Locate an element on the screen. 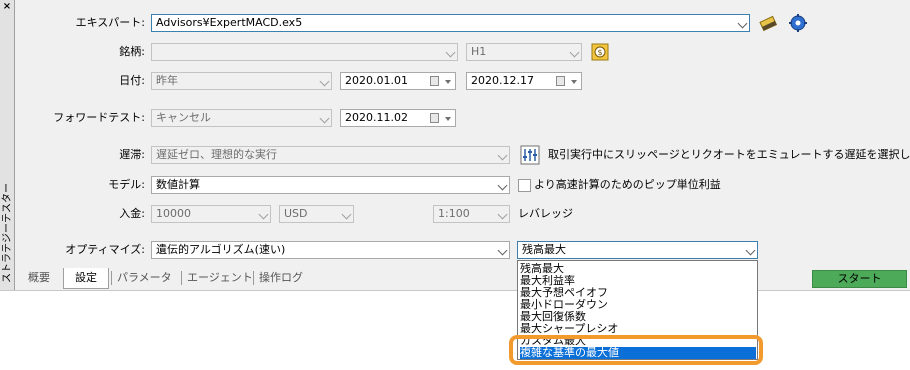 This screenshot has width=910, height=370. criterion-option: 最大利益率 is located at coordinates (638, 281).